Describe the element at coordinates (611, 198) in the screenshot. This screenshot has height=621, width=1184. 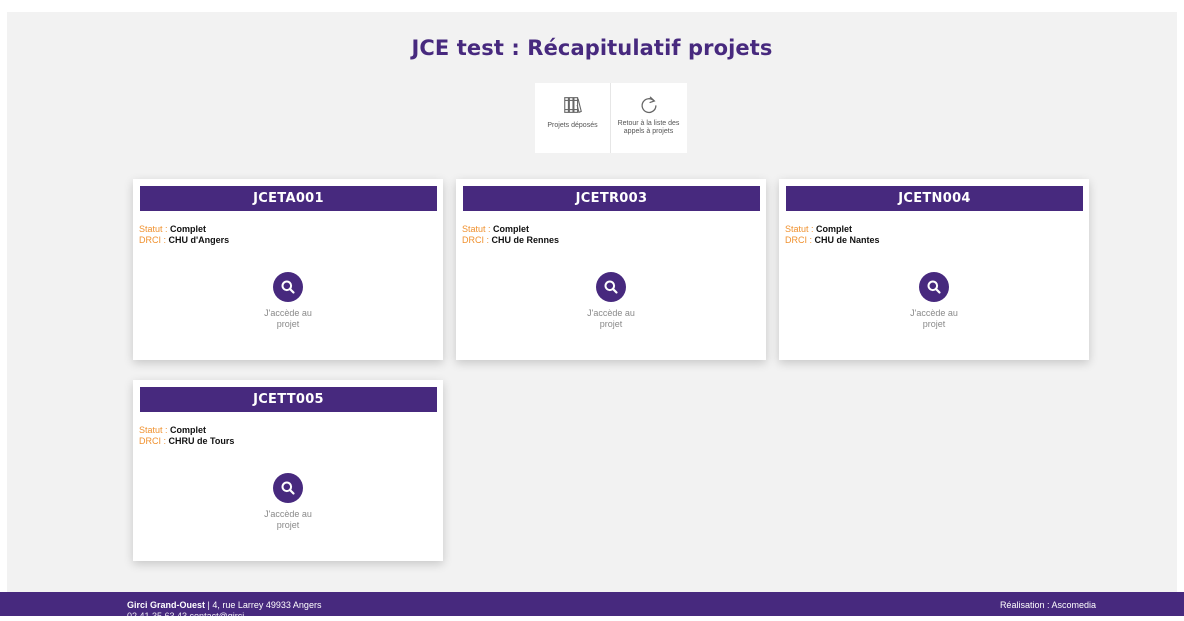
I see `project-code: JCETR003` at that location.